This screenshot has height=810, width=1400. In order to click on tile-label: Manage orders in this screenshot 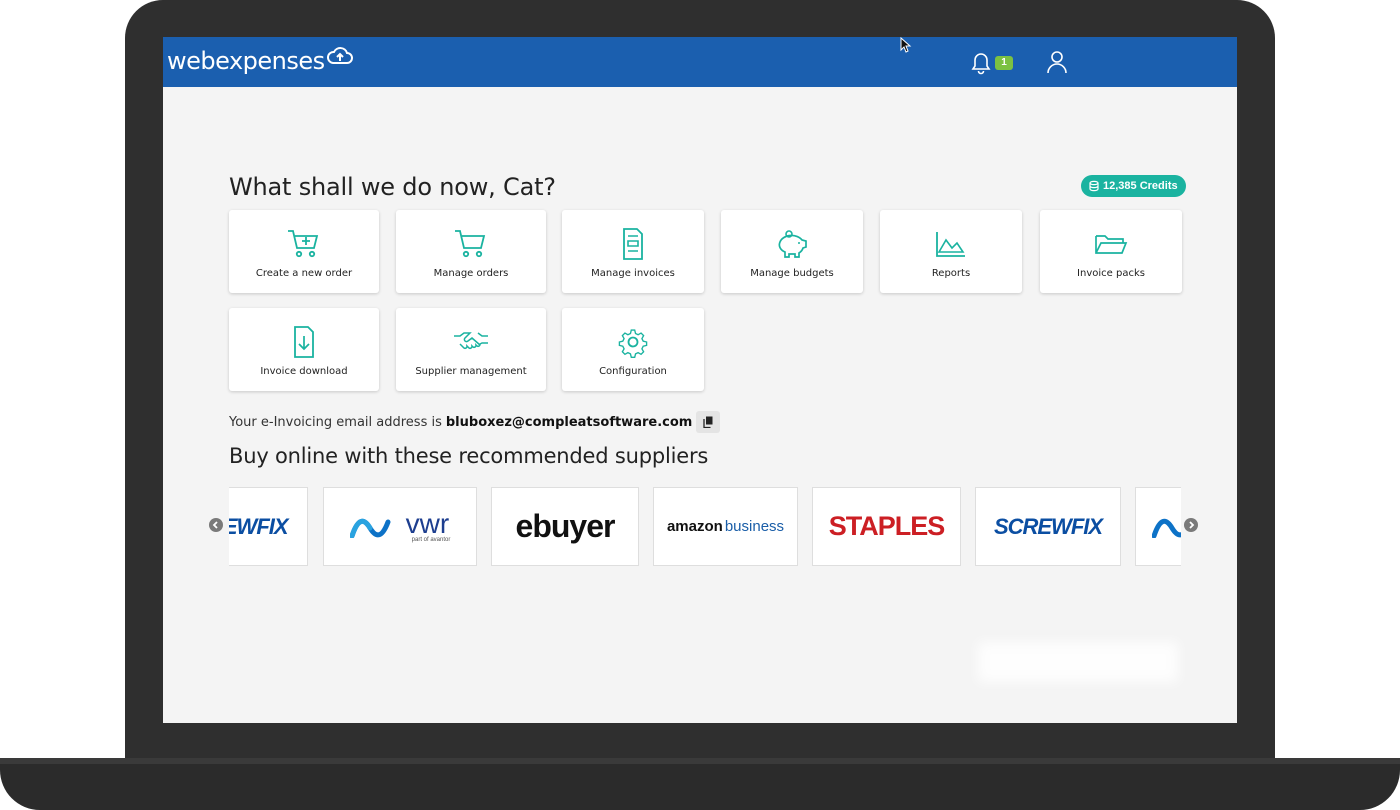, I will do `click(471, 273)`.